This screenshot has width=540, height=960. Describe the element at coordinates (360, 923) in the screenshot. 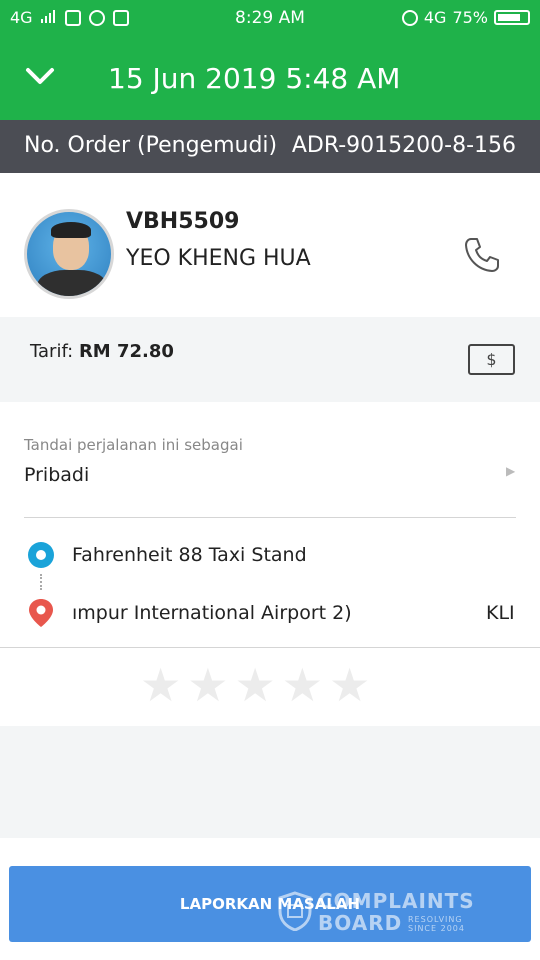

I see `watermark-line2: BOARD` at that location.